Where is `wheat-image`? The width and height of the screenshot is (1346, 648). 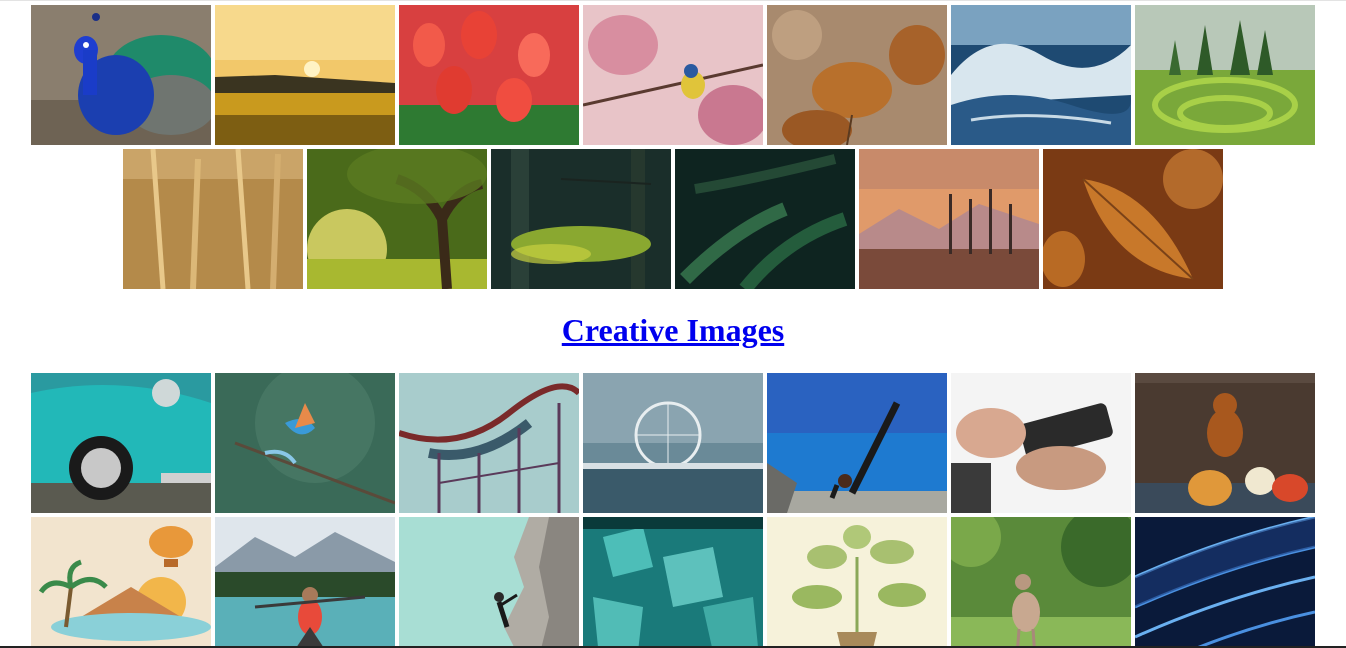
wheat-image is located at coordinates (213, 219).